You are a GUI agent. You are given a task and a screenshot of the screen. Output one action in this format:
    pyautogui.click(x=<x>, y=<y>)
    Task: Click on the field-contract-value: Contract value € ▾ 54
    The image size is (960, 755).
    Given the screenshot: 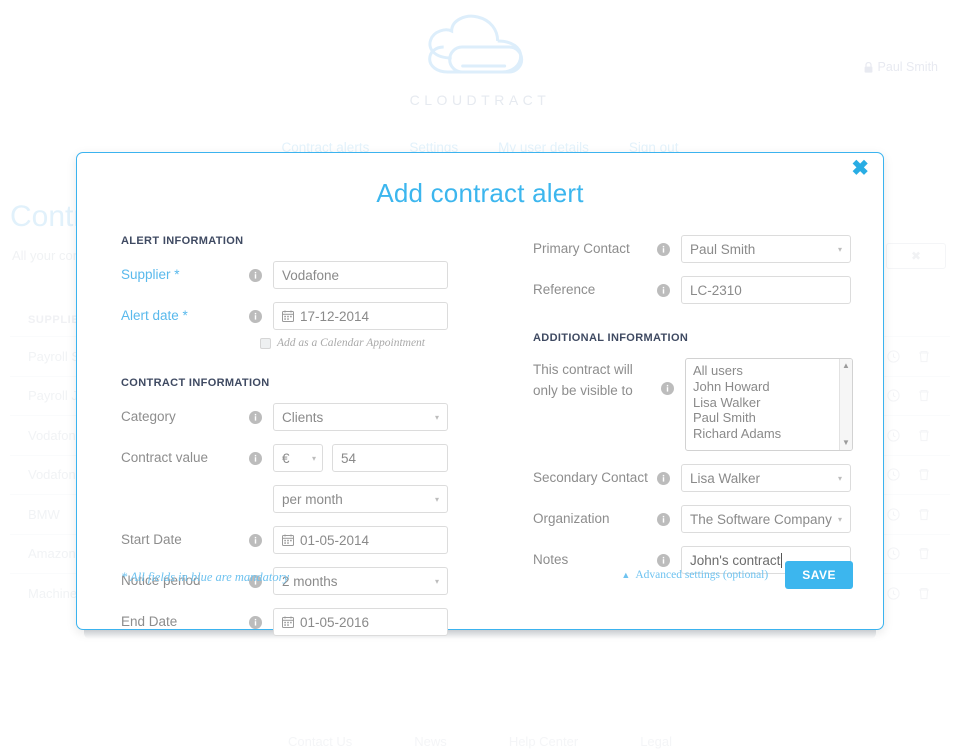 What is the action you would take?
    pyautogui.click(x=304, y=458)
    